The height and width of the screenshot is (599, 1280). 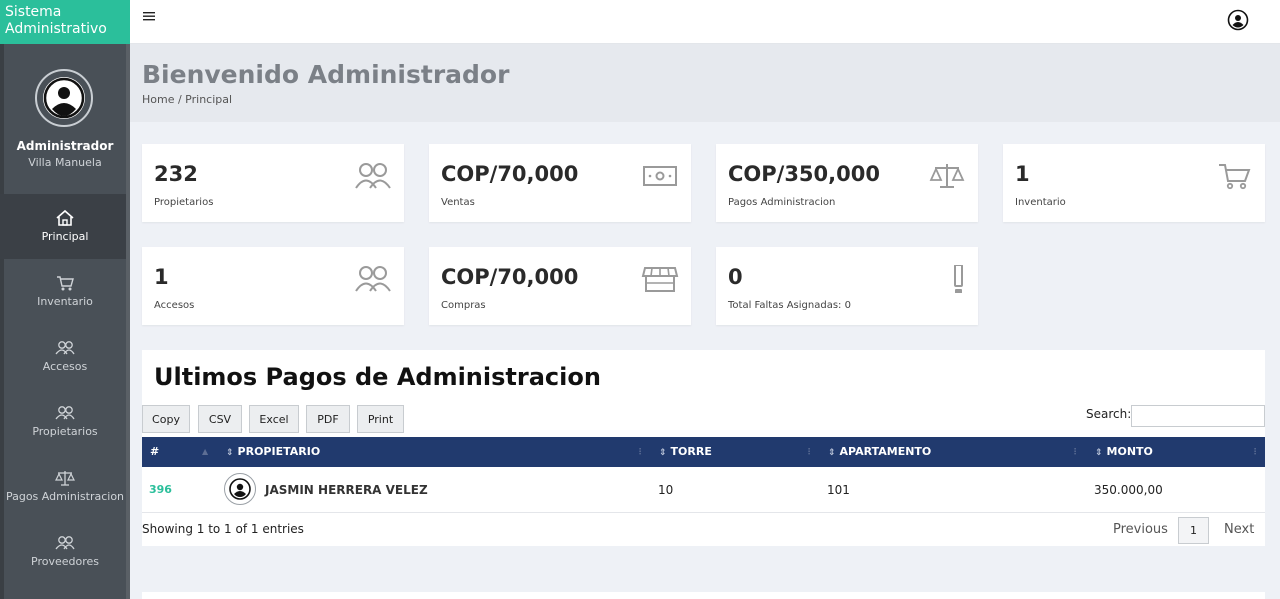 I want to click on sort-asc-icon: ▲, so click(x=205, y=451).